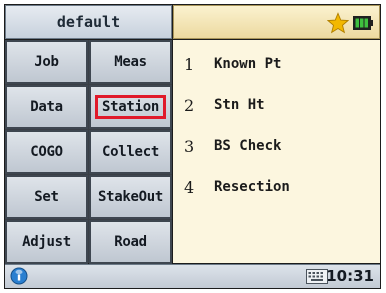 Image resolution: width=386 pixels, height=293 pixels. I want to click on list-item-known-pt: 1 Known Pt, so click(276, 64).